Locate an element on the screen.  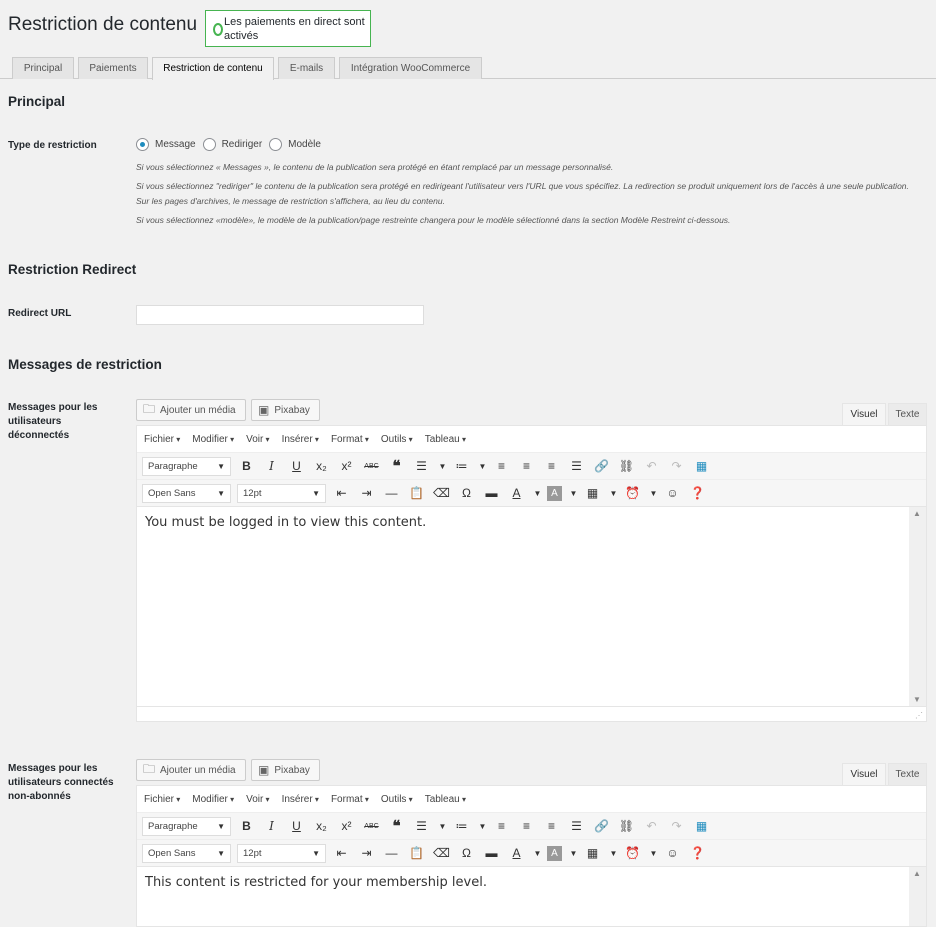
tab-integration-woocommerce: Intégration WooCommerce is located at coordinates (410, 68).